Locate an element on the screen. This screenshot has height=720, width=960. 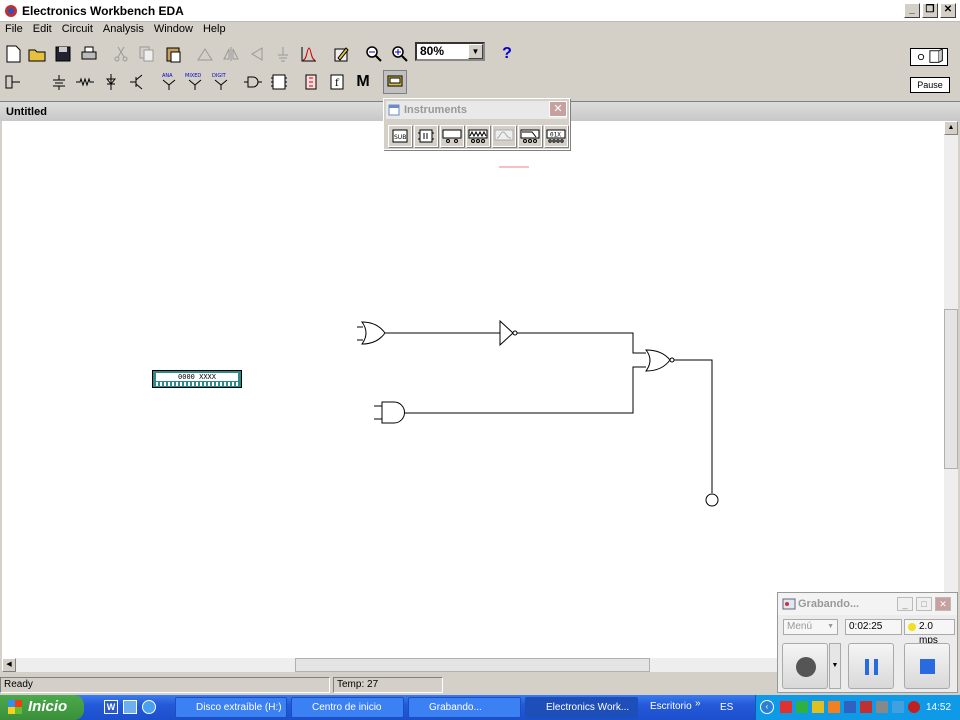
zoom-select: 80% ▼ is located at coordinates (450, 51).